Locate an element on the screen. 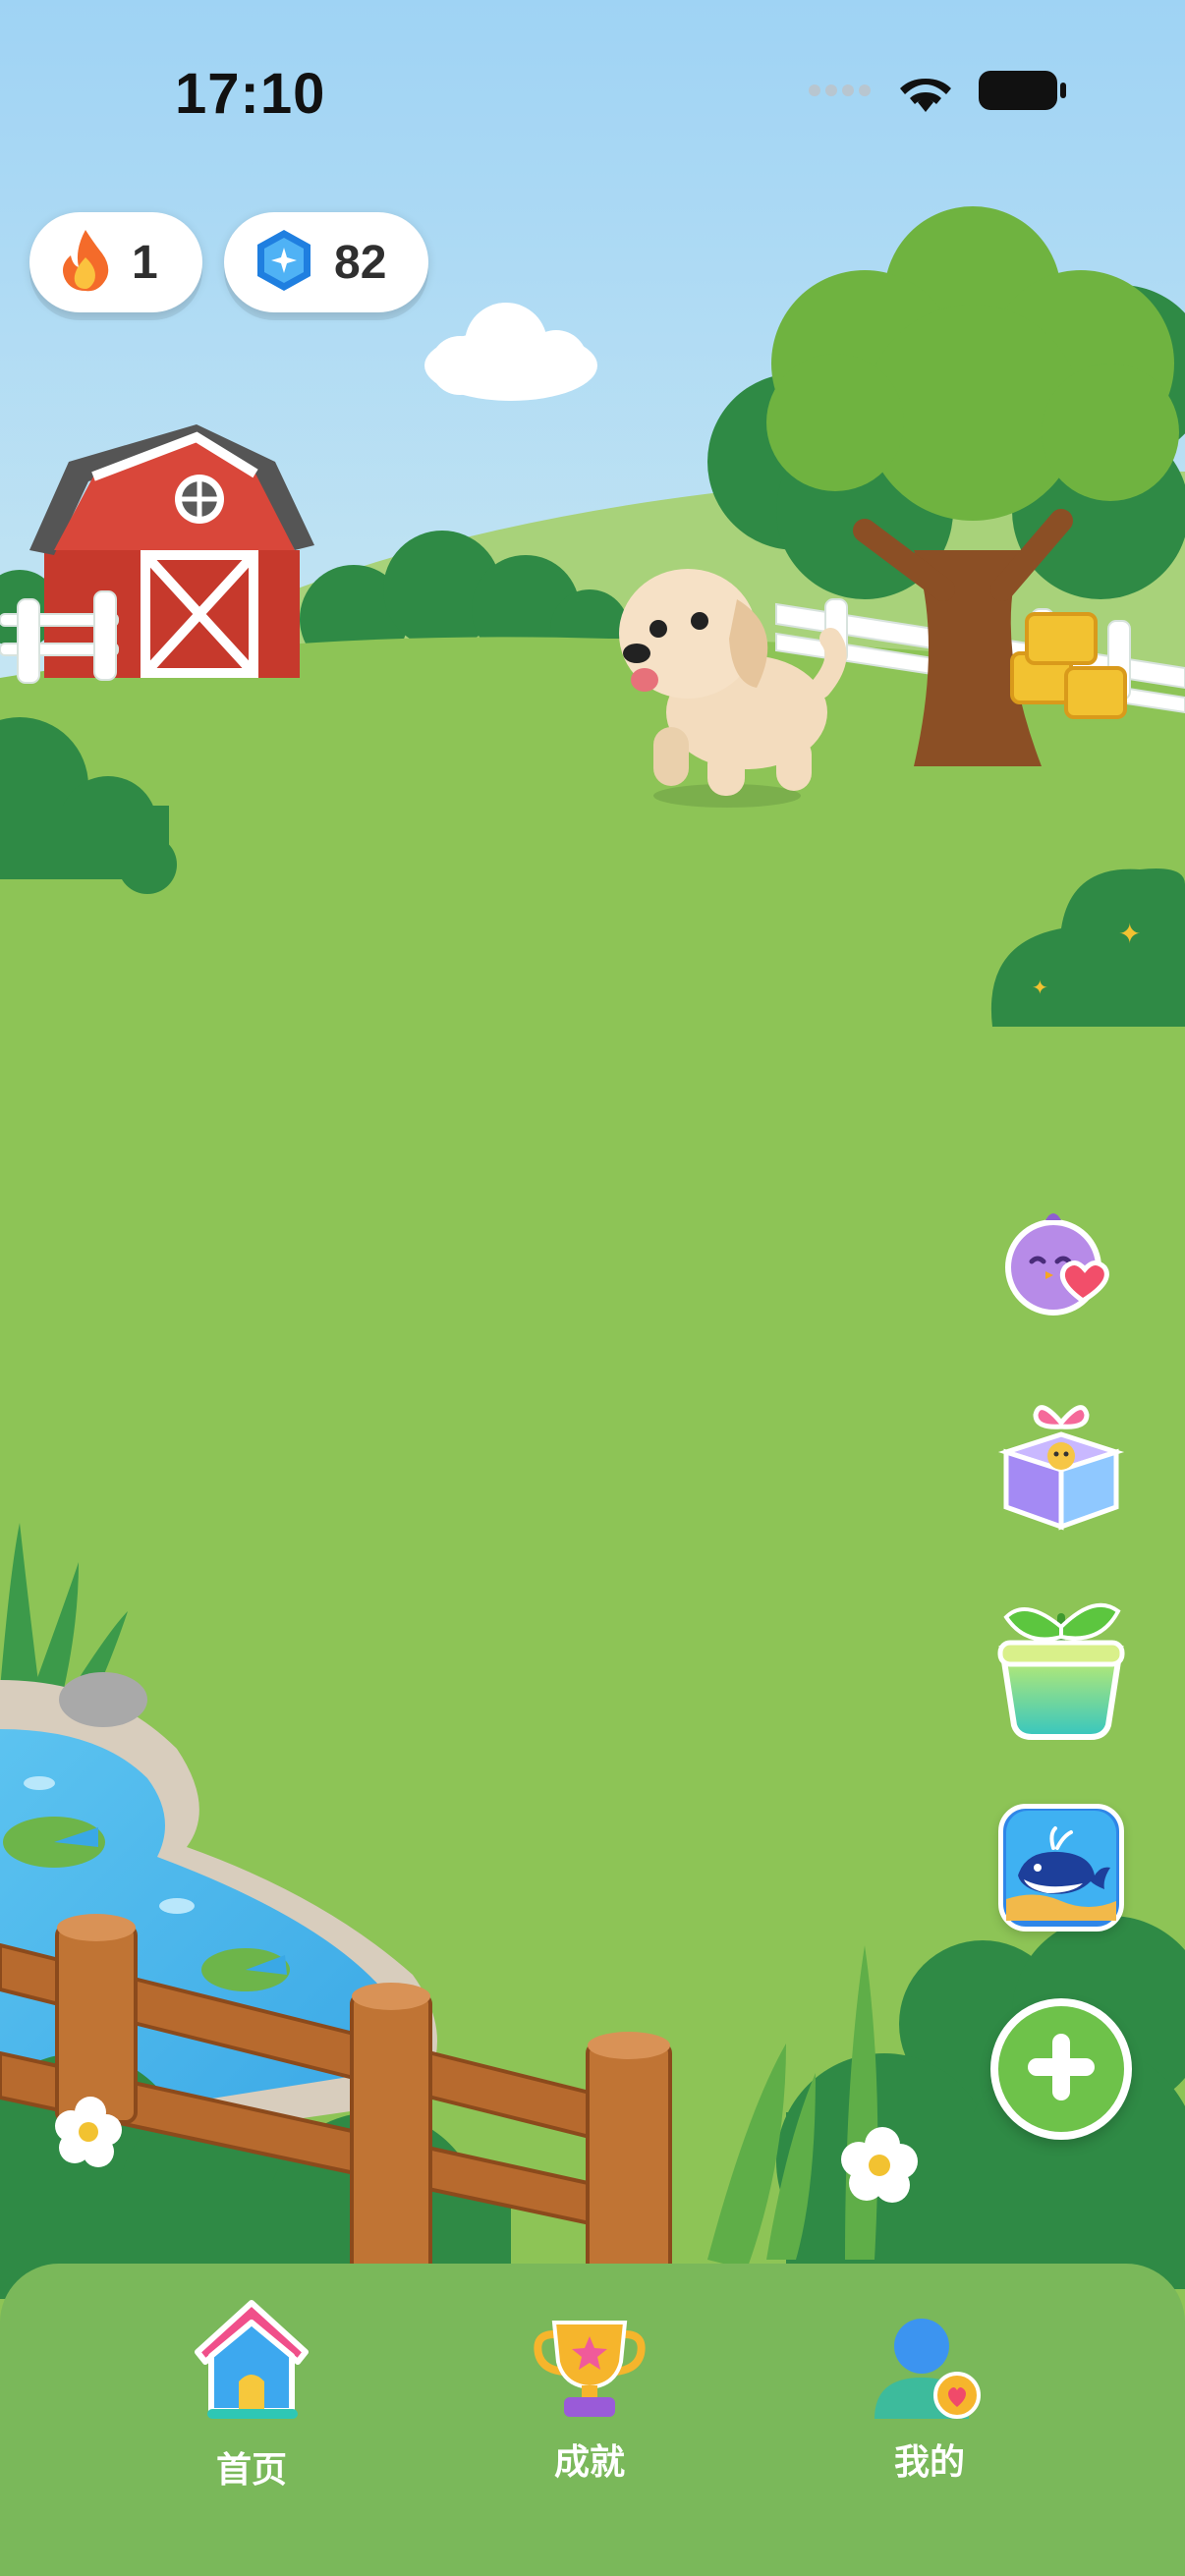  bird-heart-button is located at coordinates (1061, 1269).